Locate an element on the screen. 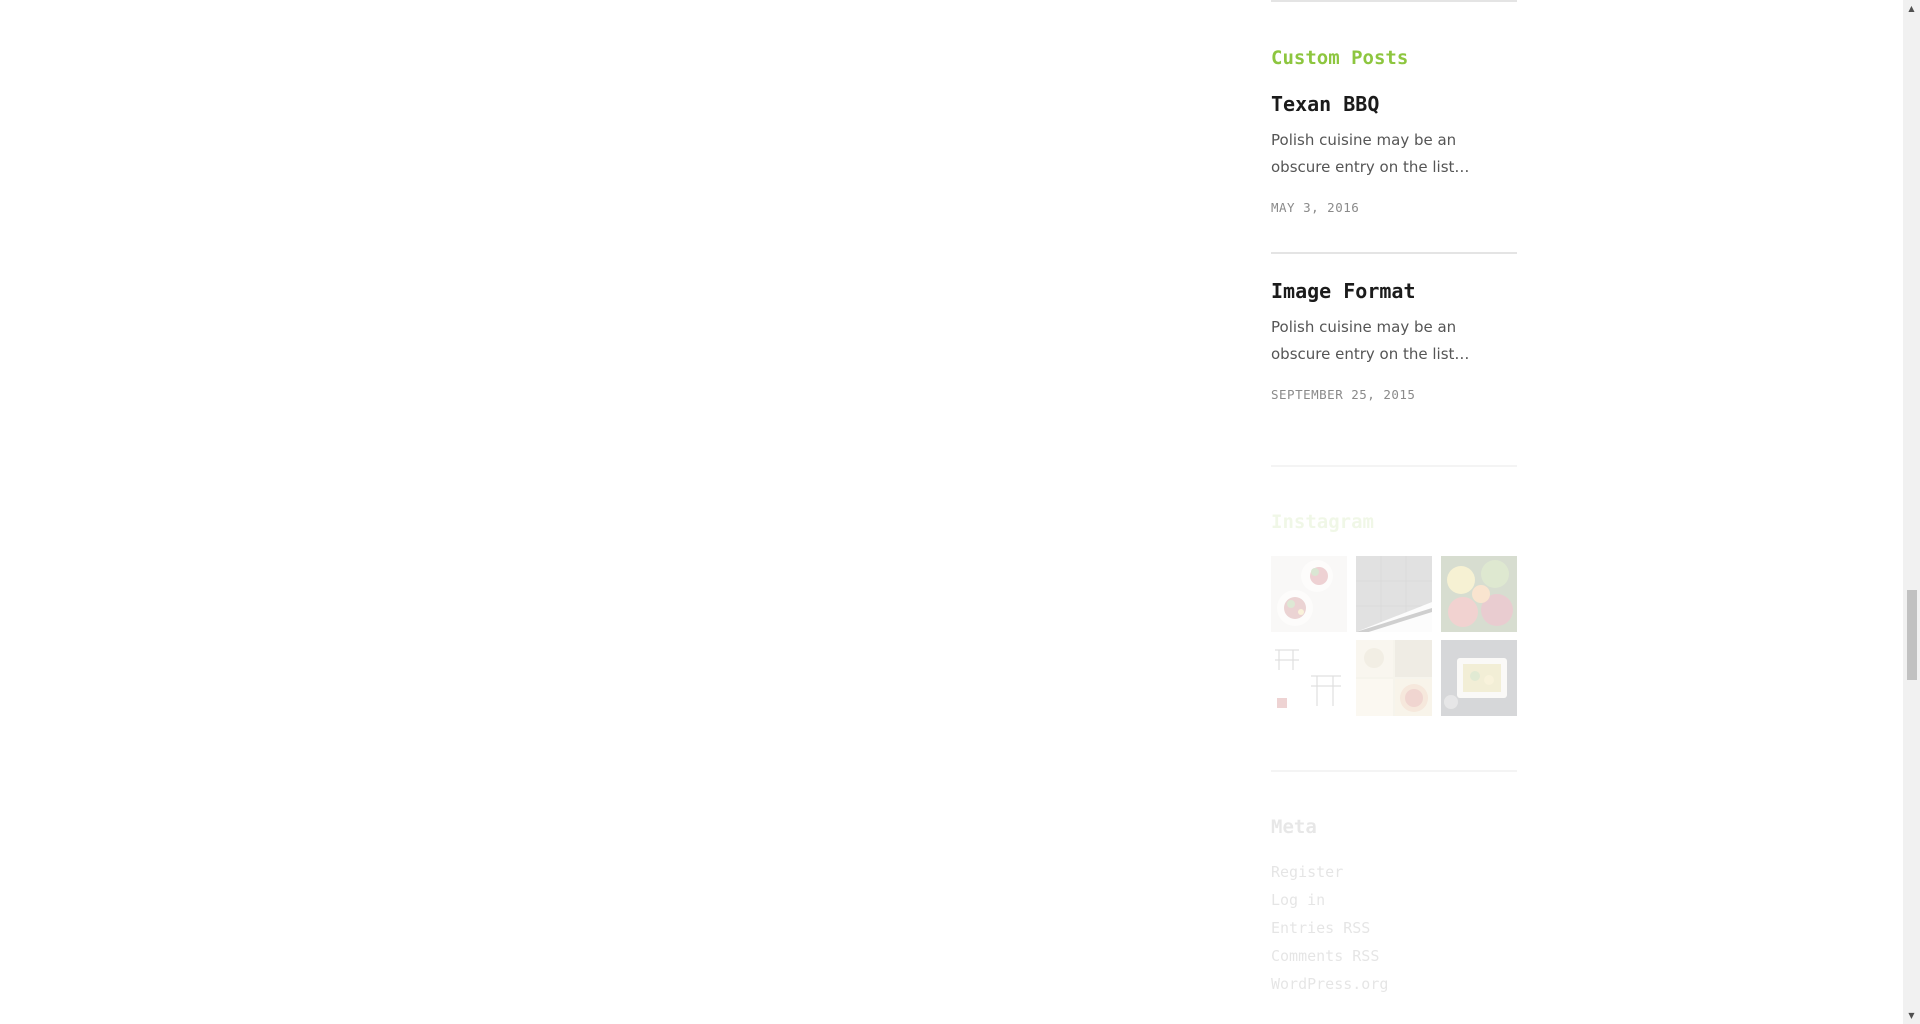 The height and width of the screenshot is (1024, 1920). instagram-grid is located at coordinates (1394, 636).